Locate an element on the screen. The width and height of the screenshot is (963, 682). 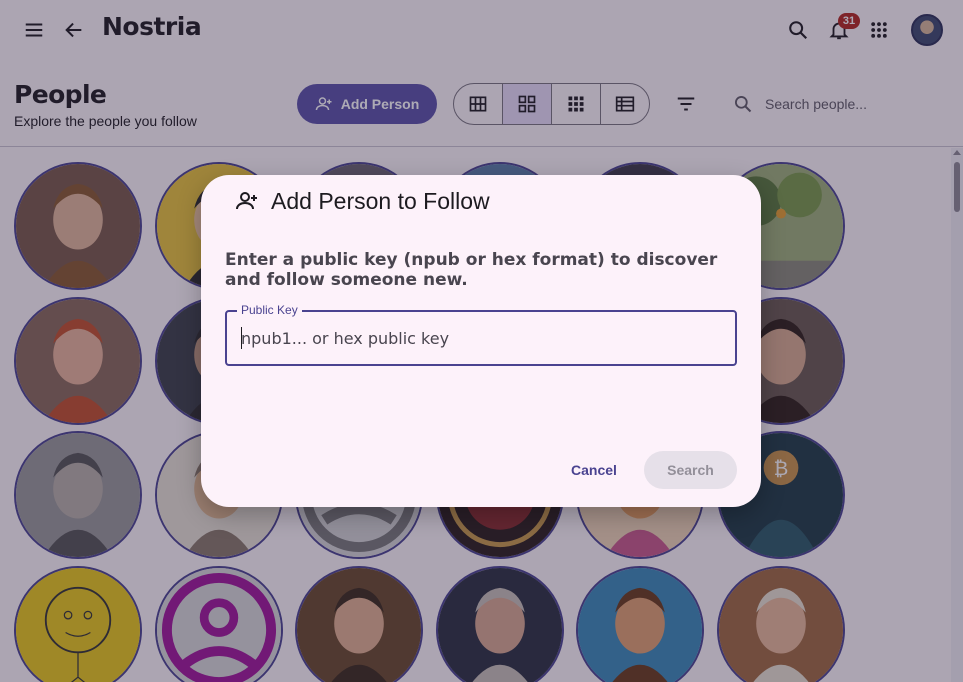
public-key-field: Public Key is located at coordinates (481, 334).